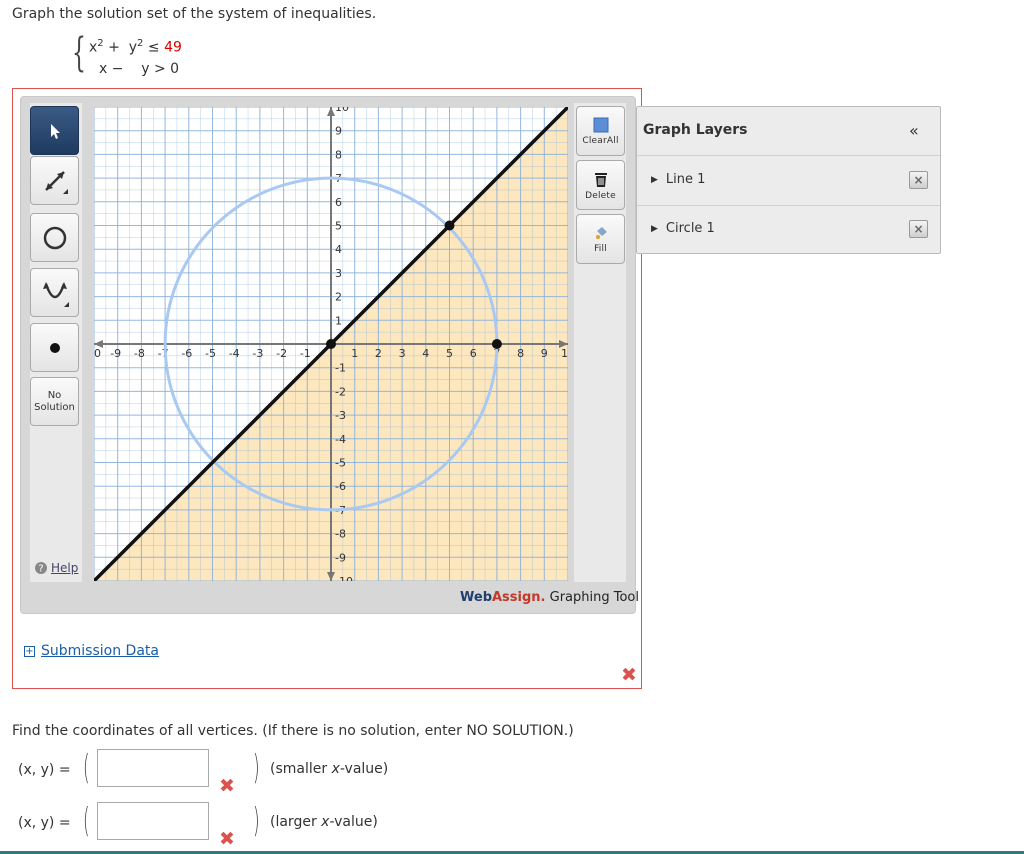 The width and height of the screenshot is (1024, 854). Describe the element at coordinates (329, 769) in the screenshot. I see `answer-1-note: (smaller x-value)` at that location.